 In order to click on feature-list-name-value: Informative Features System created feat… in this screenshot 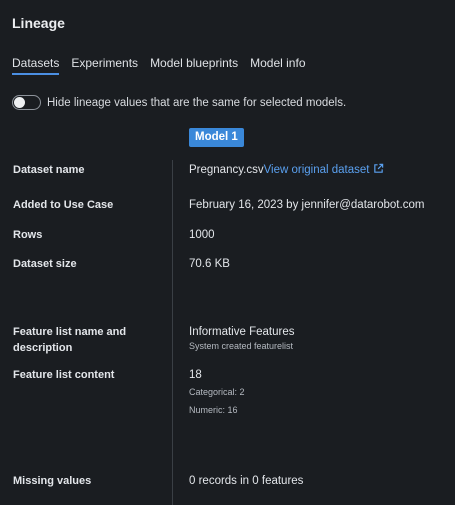, I will do `click(241, 338)`.